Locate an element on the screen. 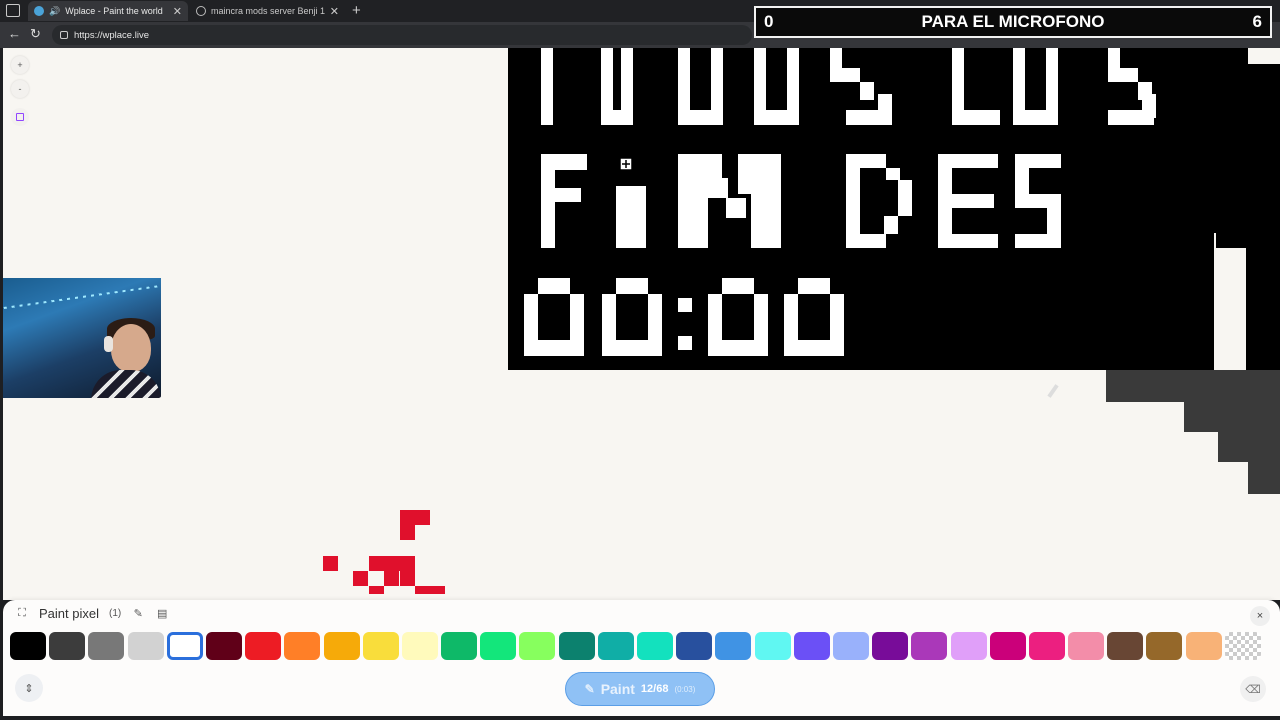  swatch-orange is located at coordinates (302, 646).